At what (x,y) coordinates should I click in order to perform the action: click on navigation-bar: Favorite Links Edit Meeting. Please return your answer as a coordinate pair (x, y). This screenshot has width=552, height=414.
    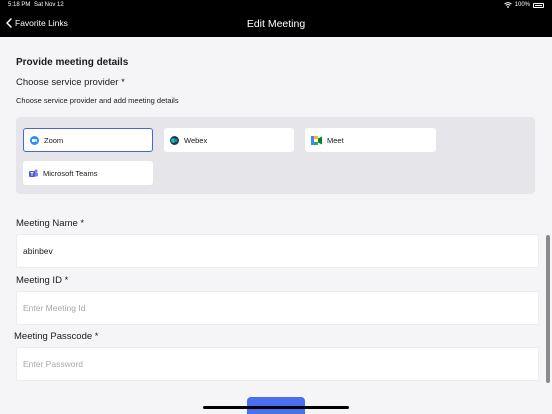
    Looking at the image, I should click on (276, 24).